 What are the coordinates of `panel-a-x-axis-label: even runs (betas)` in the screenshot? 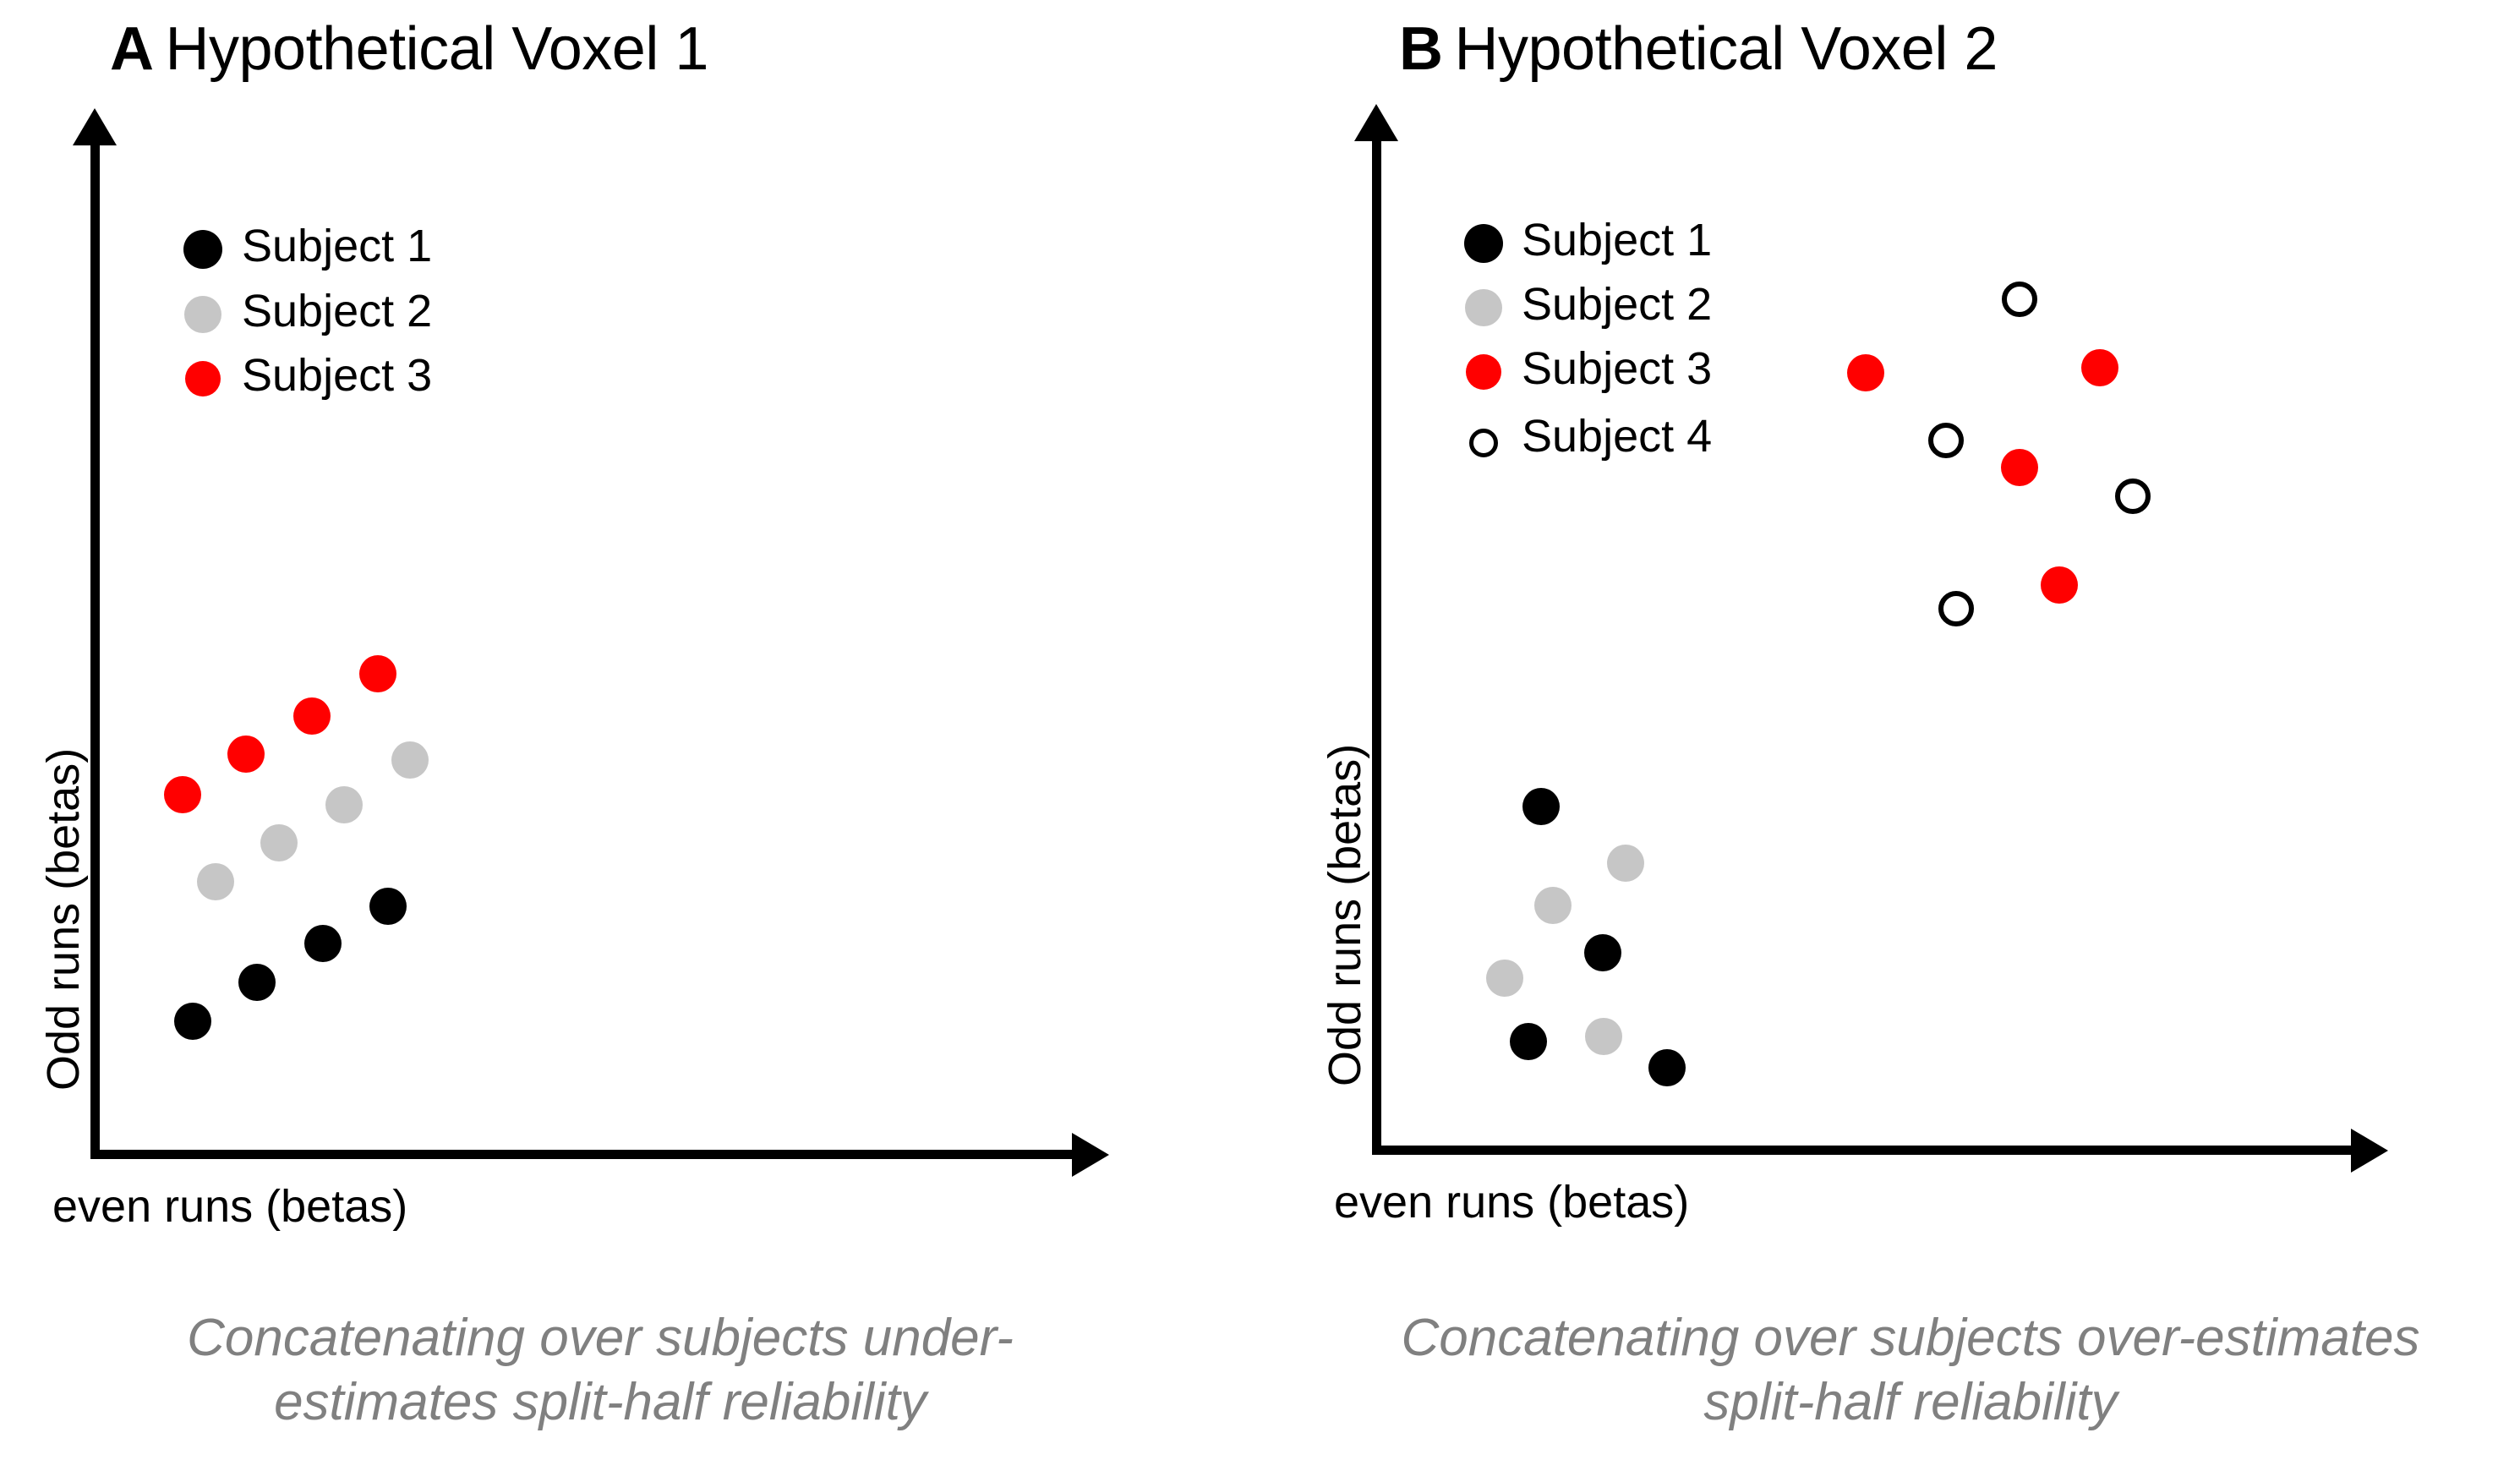 It's located at (230, 1206).